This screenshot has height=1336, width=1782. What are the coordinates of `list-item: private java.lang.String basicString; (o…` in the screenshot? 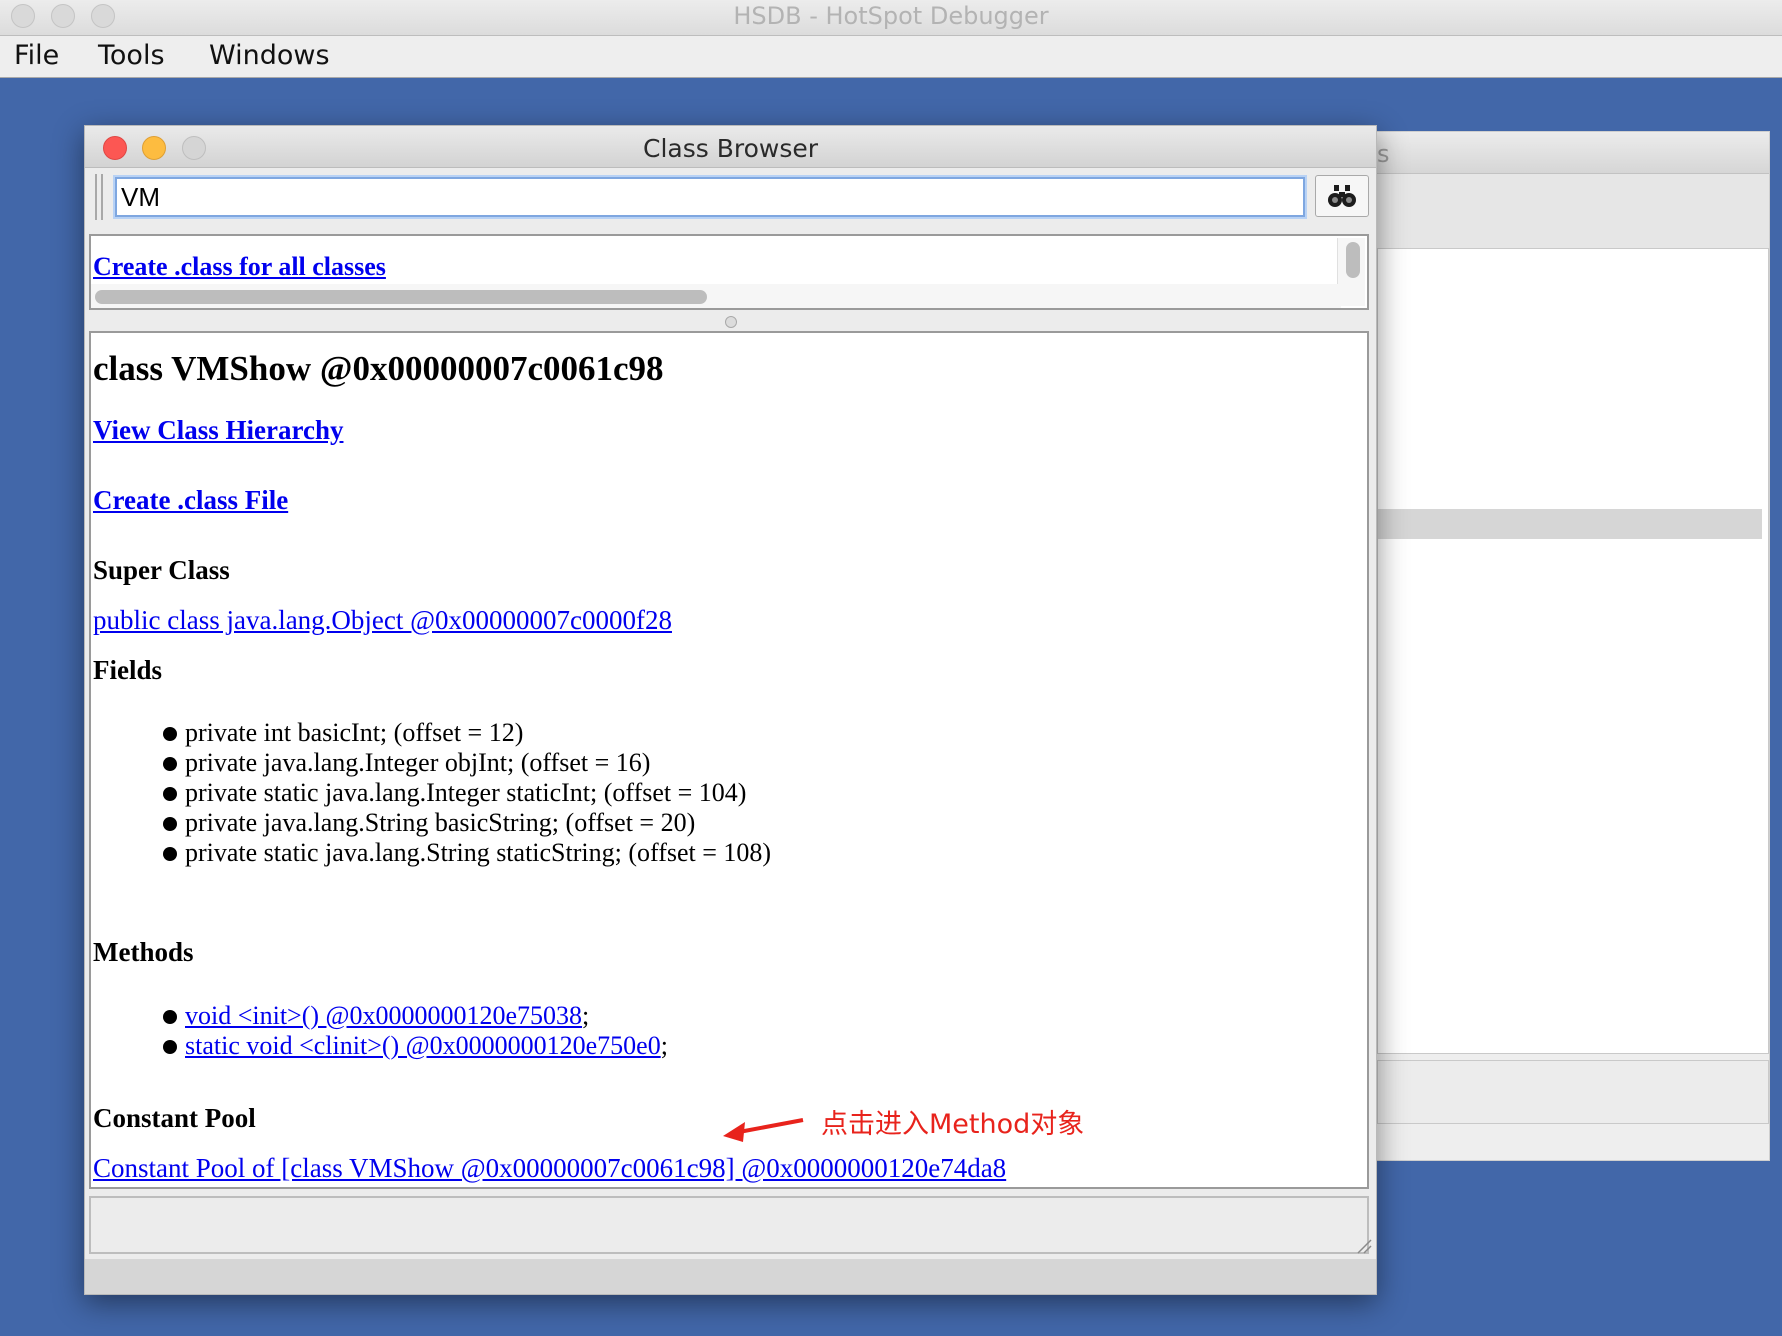 It's located at (467, 823).